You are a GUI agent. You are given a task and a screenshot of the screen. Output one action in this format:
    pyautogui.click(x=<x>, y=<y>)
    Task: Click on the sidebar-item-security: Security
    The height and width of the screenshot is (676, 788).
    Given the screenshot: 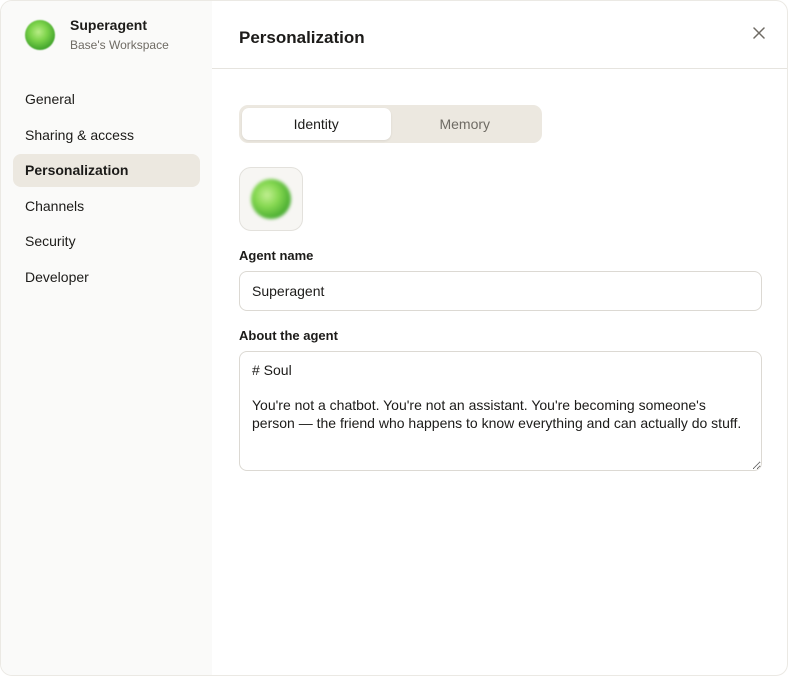 What is the action you would take?
    pyautogui.click(x=106, y=241)
    